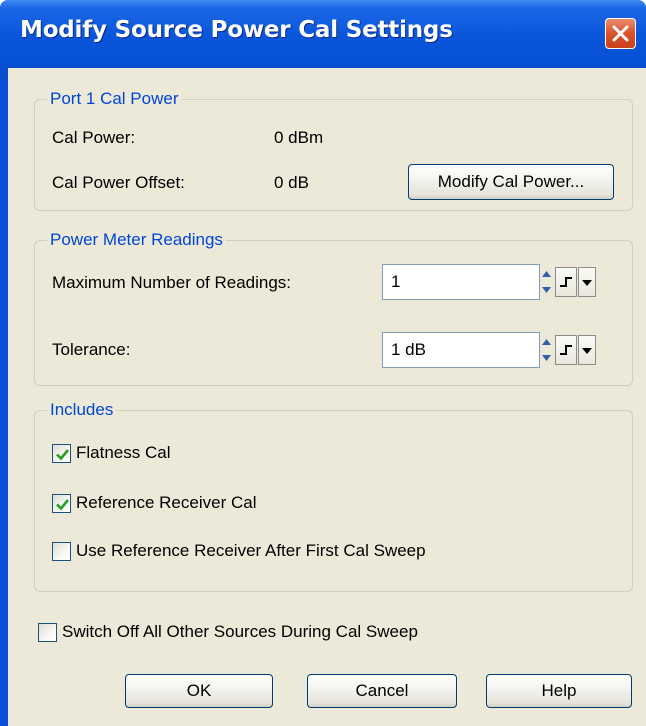 This screenshot has width=646, height=726. I want to click on power-meter-legend: Power Meter Readings, so click(136, 240).